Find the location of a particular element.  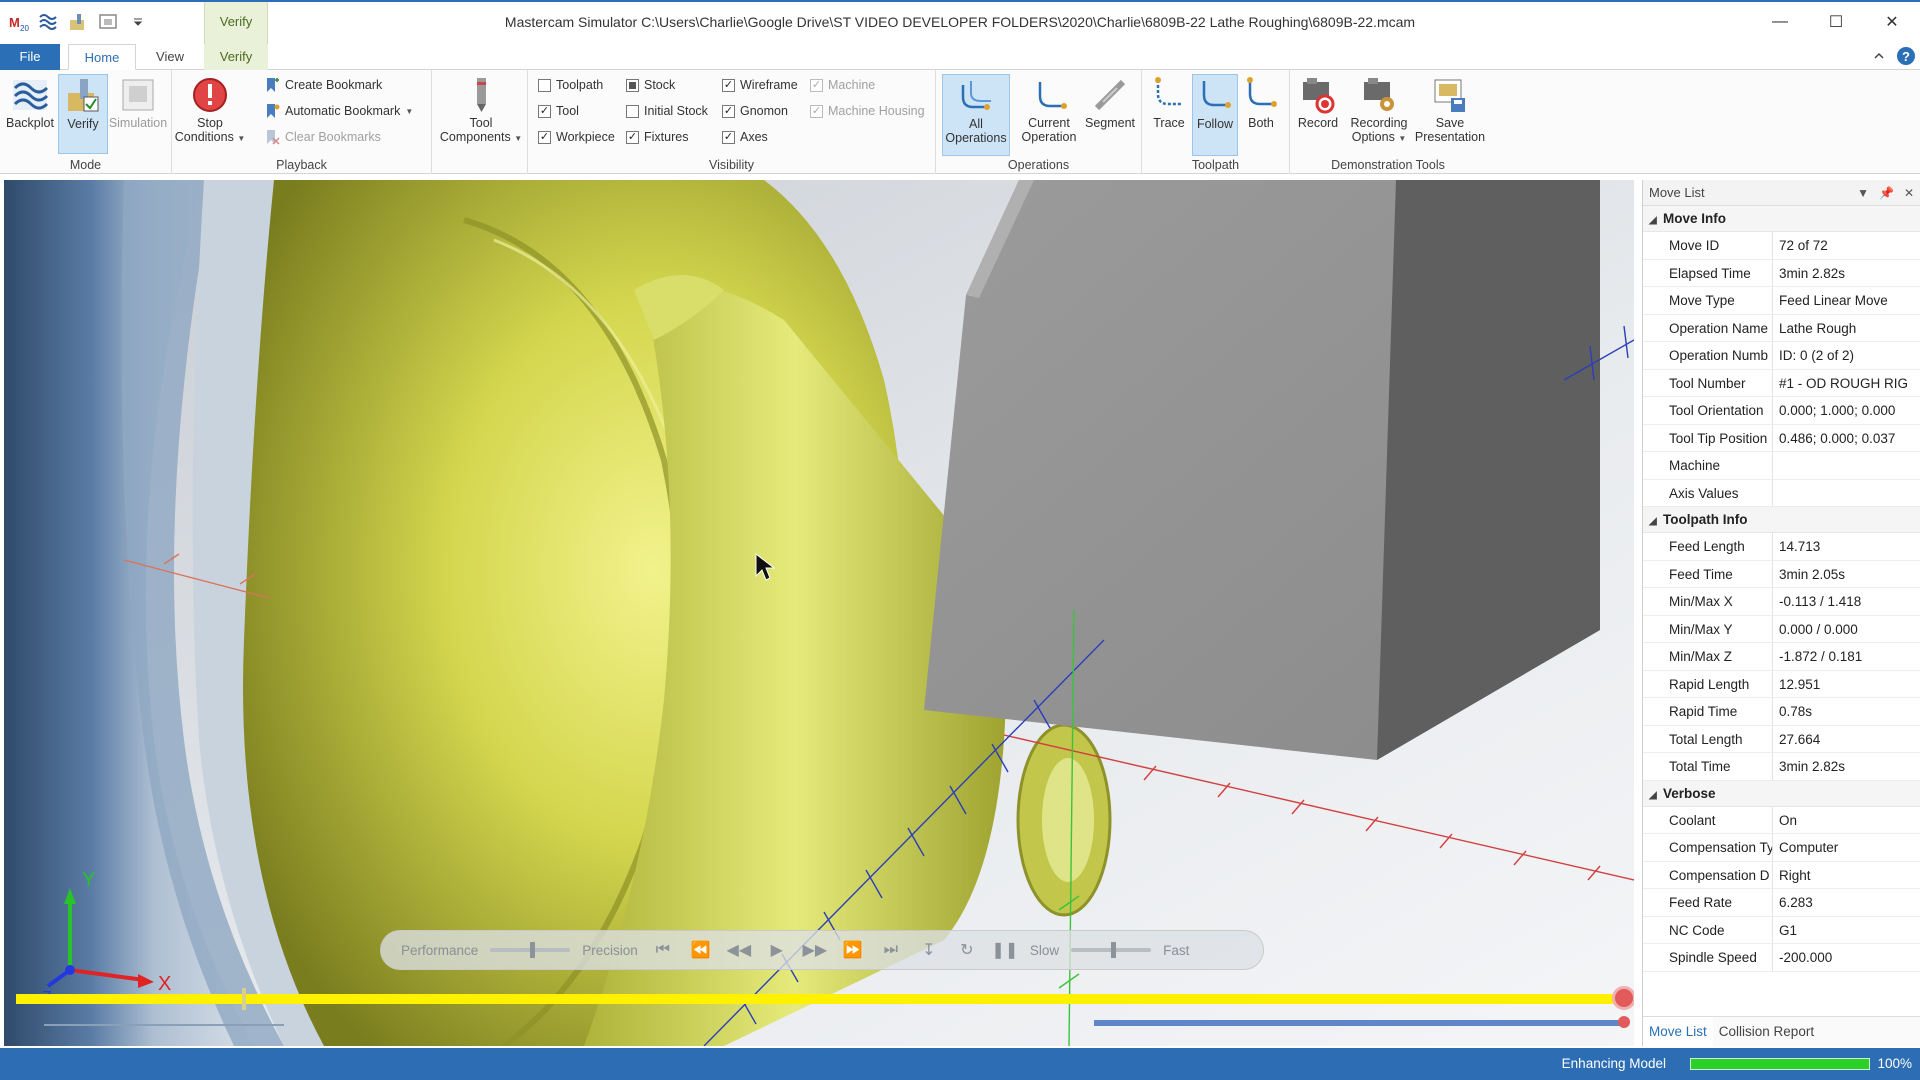

minimize-icon: — is located at coordinates (1780, 22).